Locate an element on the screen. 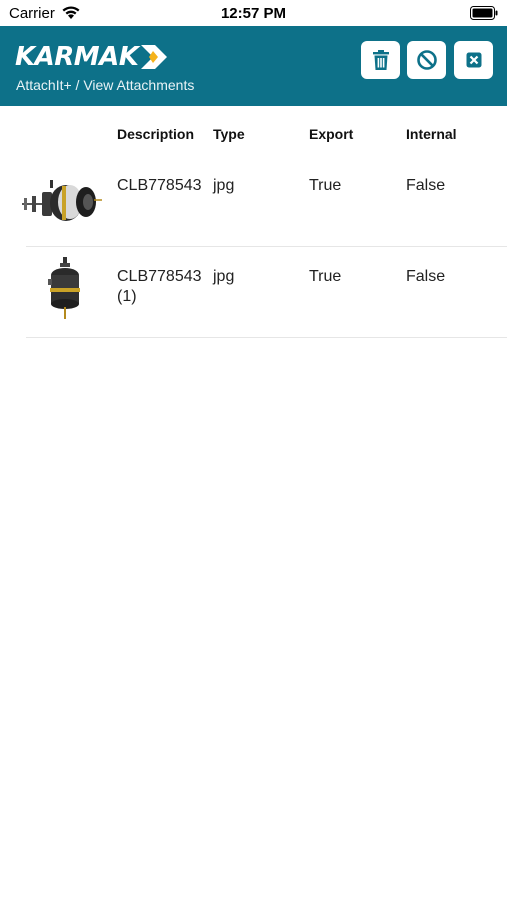 Image resolution: width=507 pixels, height=900 pixels. column-header-internal: Internal is located at coordinates (431, 134).